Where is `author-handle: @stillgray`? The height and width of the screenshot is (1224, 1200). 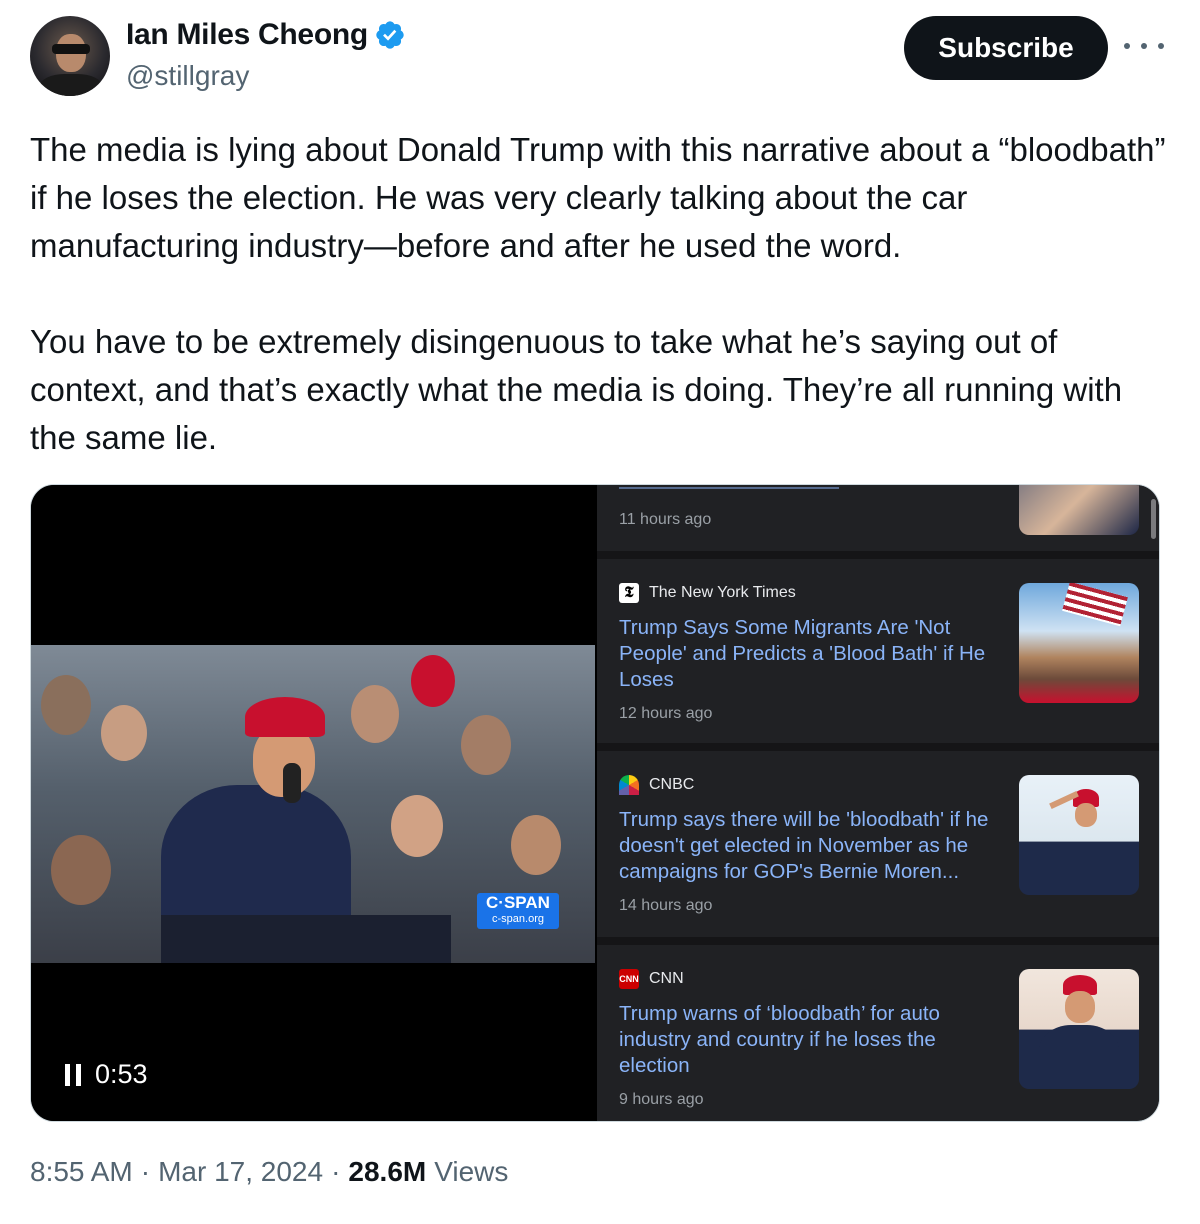 author-handle: @stillgray is located at coordinates (187, 76).